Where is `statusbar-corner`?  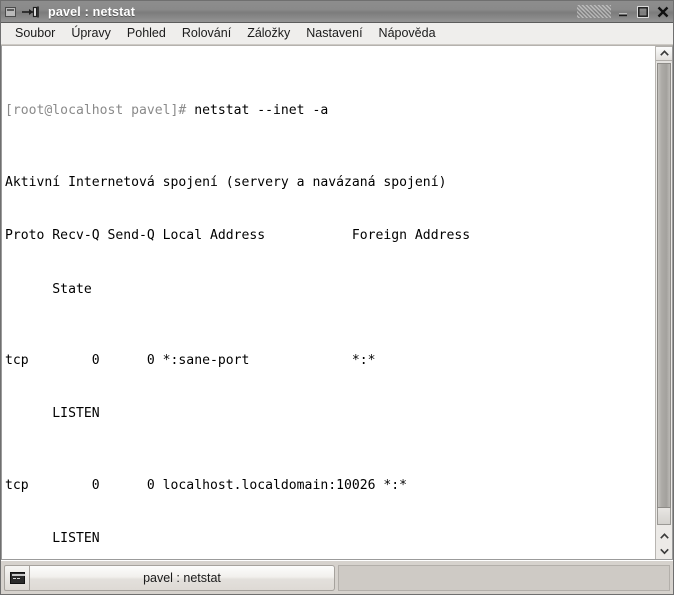
statusbar-corner is located at coordinates (663, 577).